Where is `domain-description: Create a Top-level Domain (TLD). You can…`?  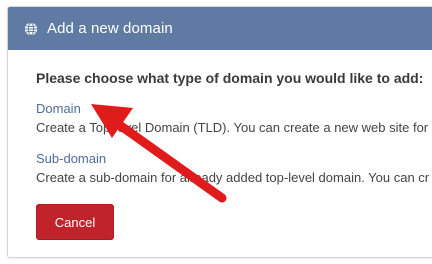 domain-description: Create a Top-level Domain (TLD). You can… is located at coordinates (232, 127).